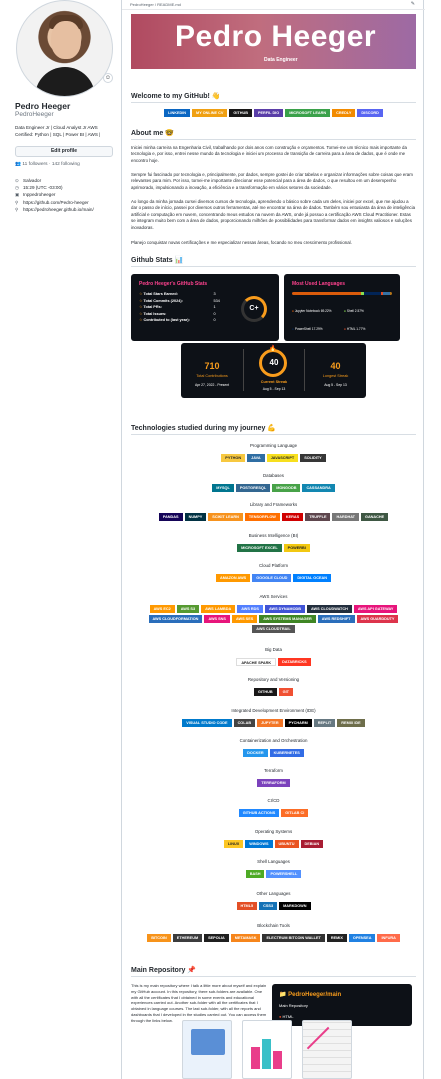 The width and height of the screenshot is (441, 1079). What do you see at coordinates (324, 723) in the screenshot?
I see `badge-replit: REPLIT` at bounding box center [324, 723].